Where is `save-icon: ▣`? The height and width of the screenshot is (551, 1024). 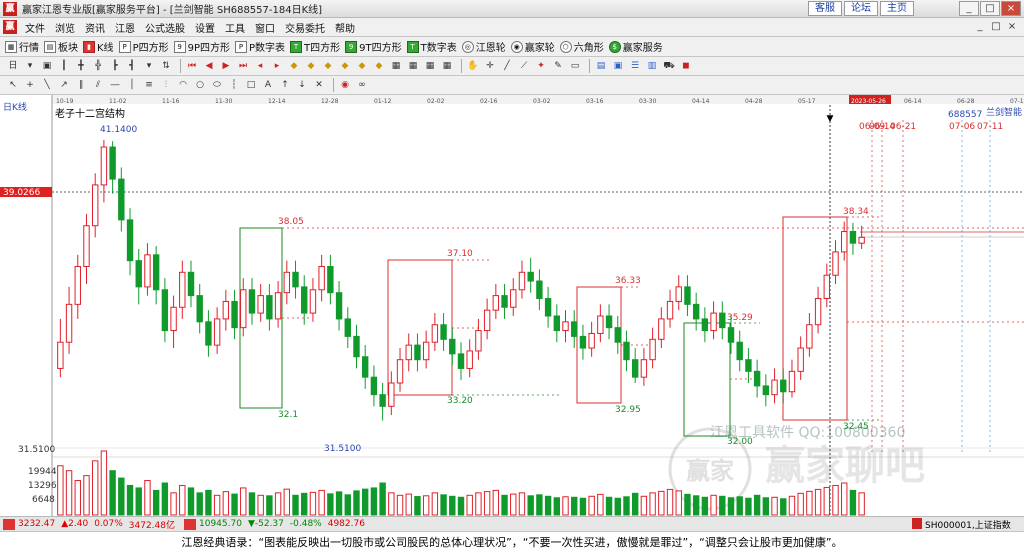
save-icon: ▣ is located at coordinates (618, 66).